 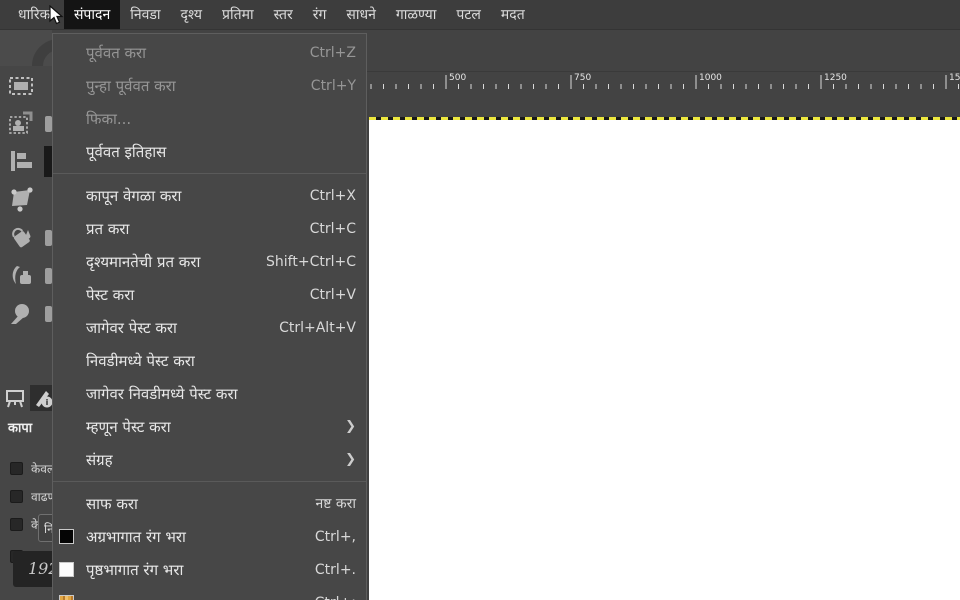 What do you see at coordinates (44, 399) in the screenshot?
I see `pen-info-icon: i` at bounding box center [44, 399].